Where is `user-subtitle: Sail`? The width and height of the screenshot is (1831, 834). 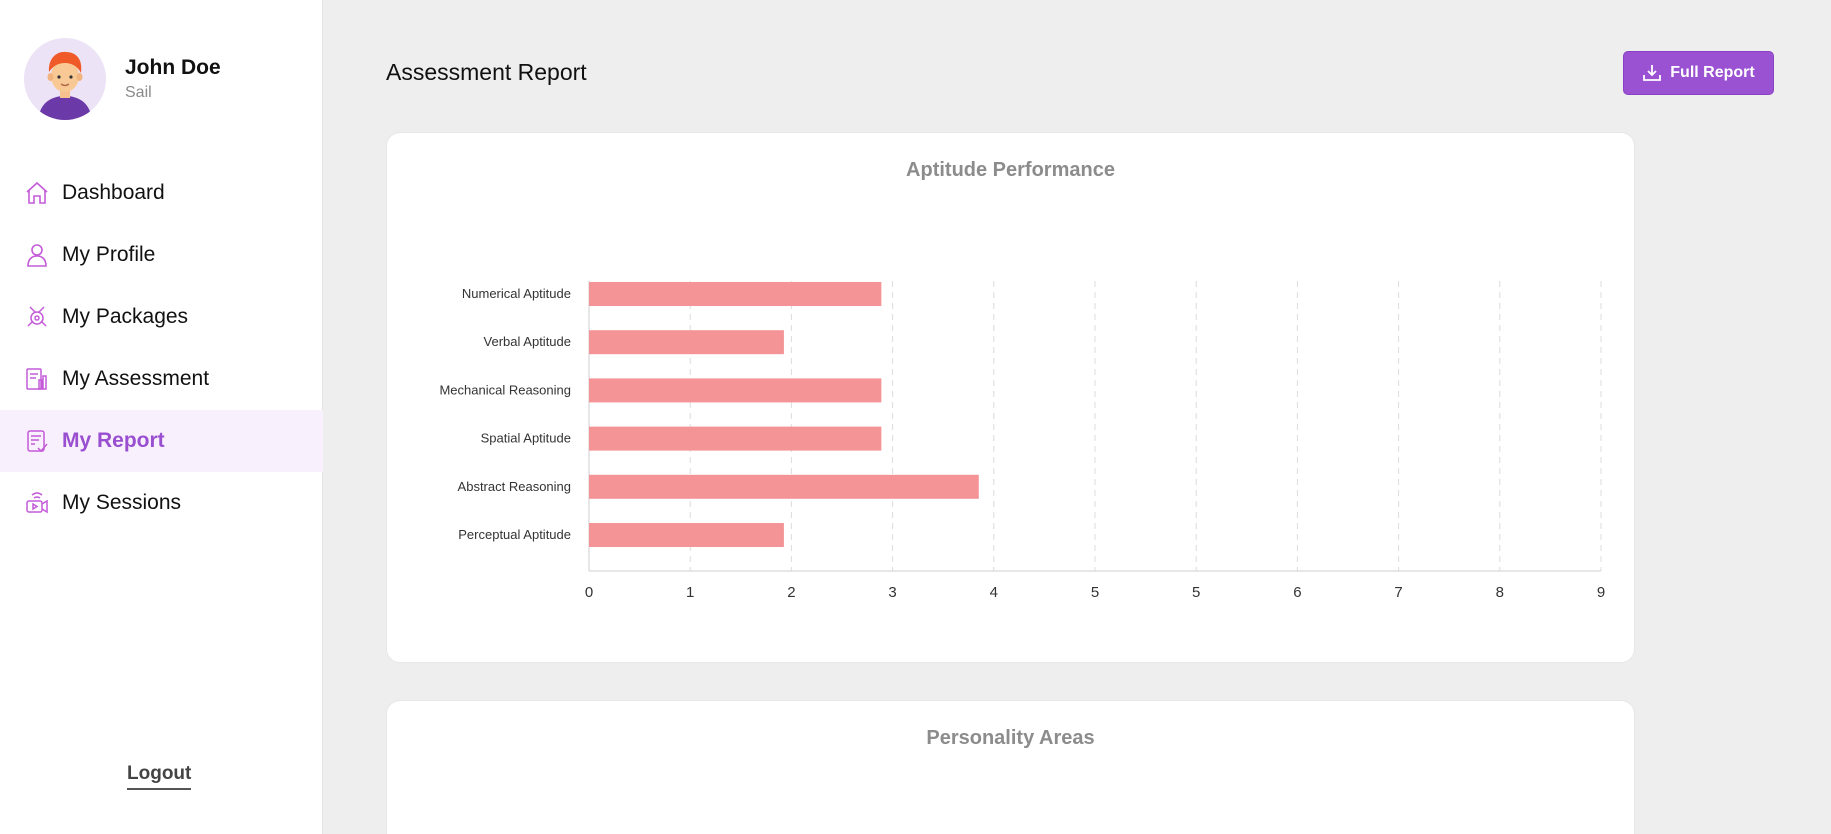 user-subtitle: Sail is located at coordinates (138, 92).